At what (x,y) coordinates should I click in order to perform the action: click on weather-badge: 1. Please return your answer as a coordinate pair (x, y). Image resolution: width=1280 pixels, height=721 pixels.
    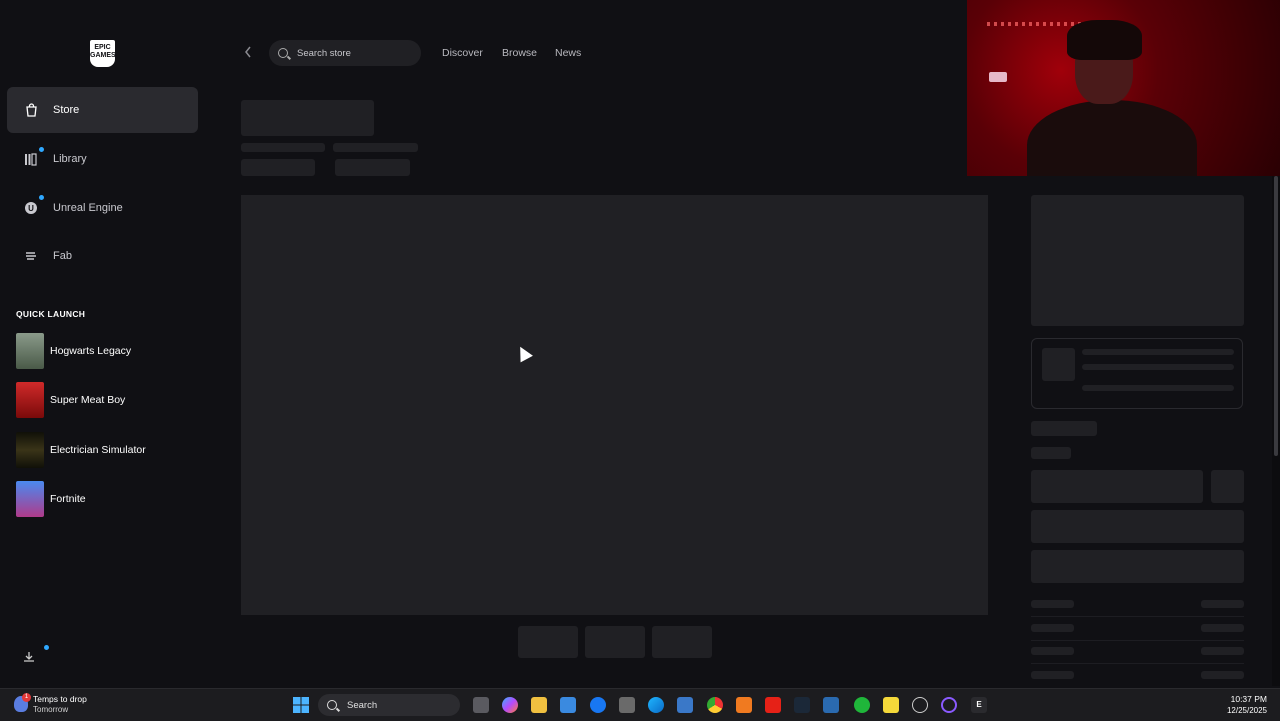
    Looking at the image, I should click on (26, 697).